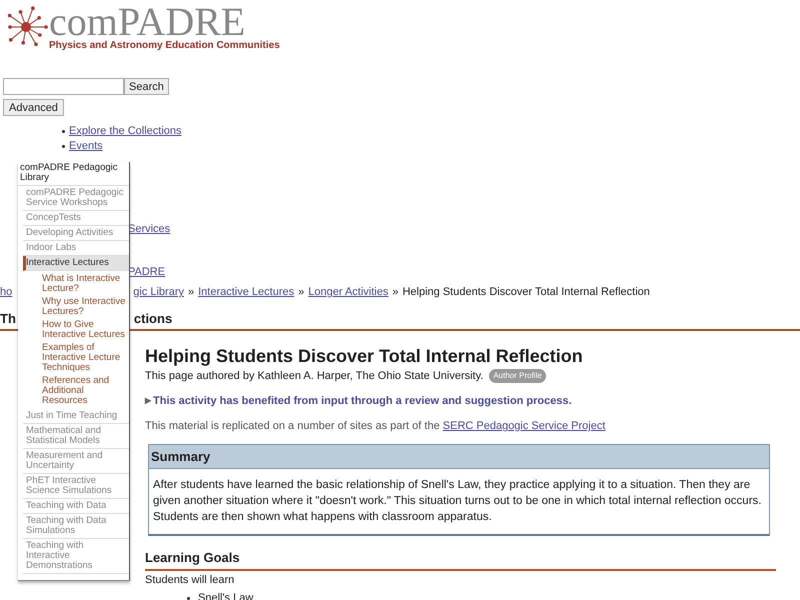 The width and height of the screenshot is (800, 600). I want to click on section-heading: ctions, so click(153, 319).